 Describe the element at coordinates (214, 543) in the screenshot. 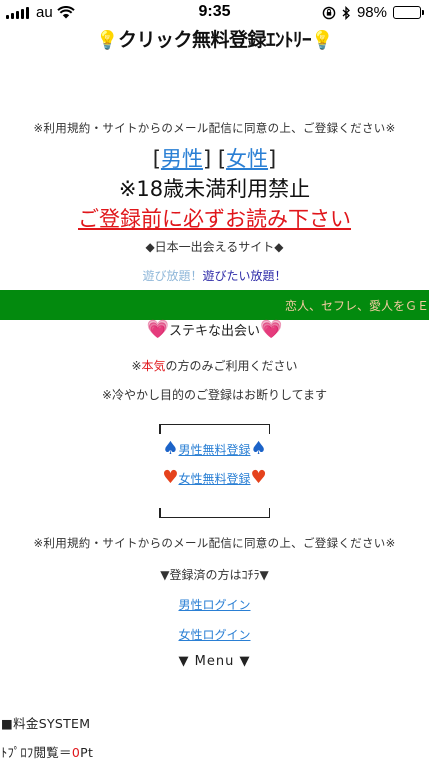

I see `terms-notice-bottom: ※利用規約・サイトからのメール配信に同意の上、ご登録ください※` at that location.